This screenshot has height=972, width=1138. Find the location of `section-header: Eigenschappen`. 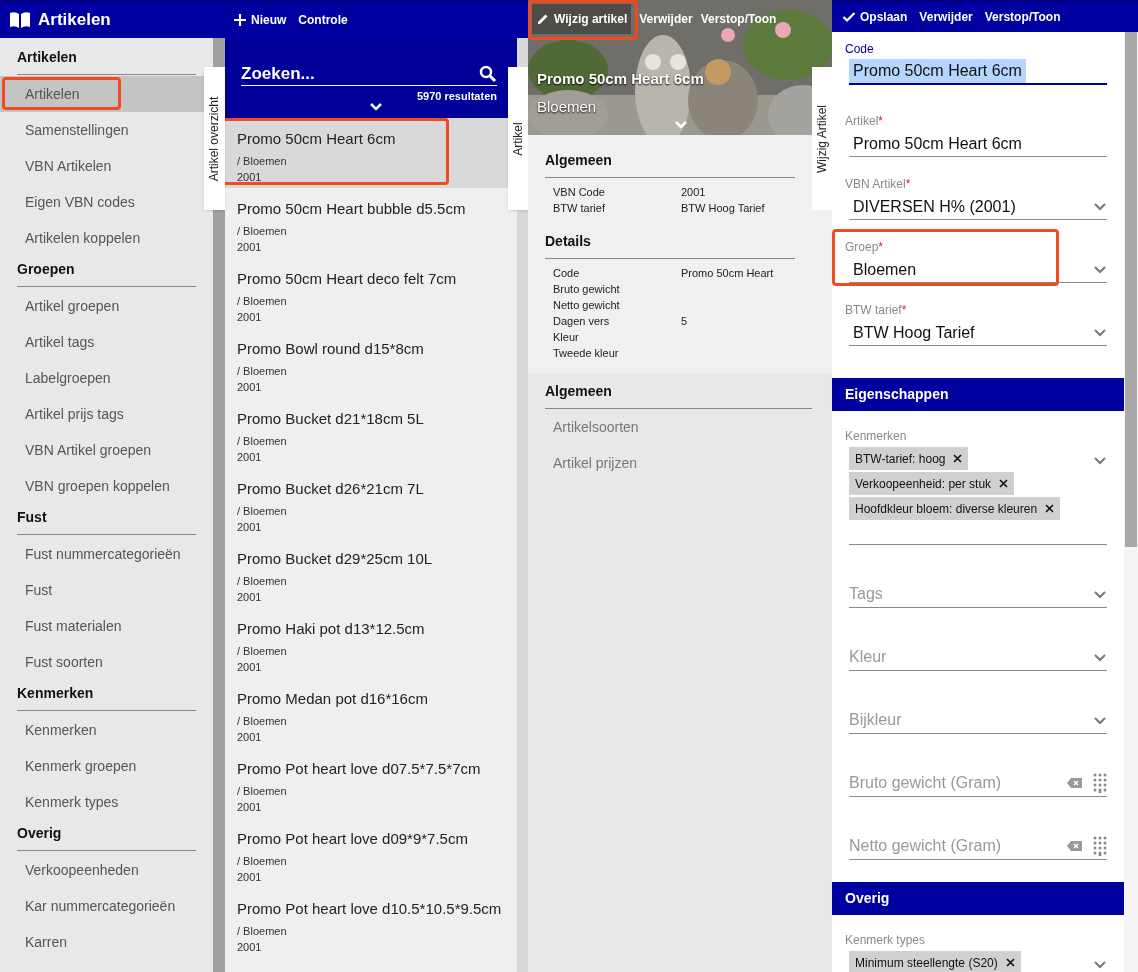

section-header: Eigenschappen is located at coordinates (978, 394).